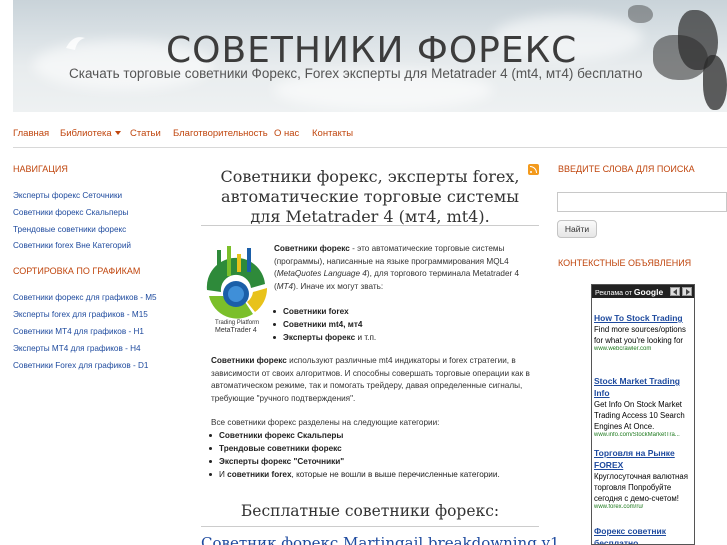  I want to click on ad-title: Торговля на Рынке FOREX, so click(643, 459).